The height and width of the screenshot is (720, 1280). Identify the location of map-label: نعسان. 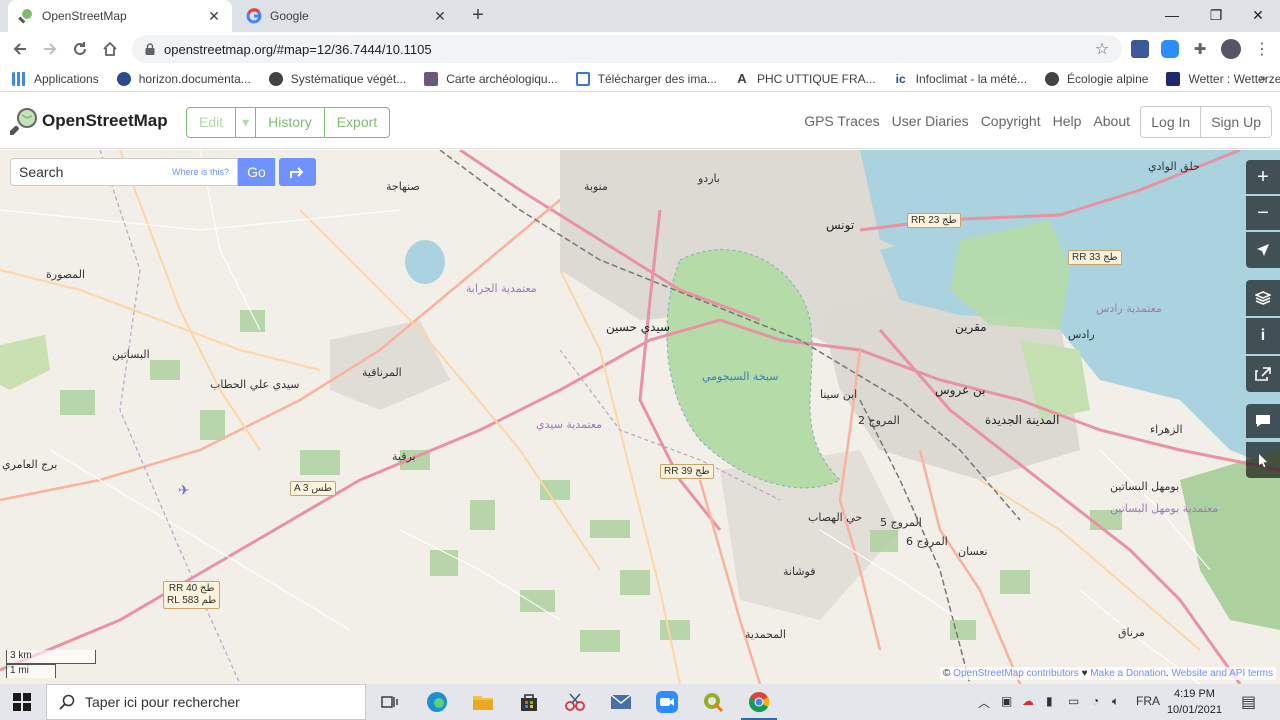
(973, 551).